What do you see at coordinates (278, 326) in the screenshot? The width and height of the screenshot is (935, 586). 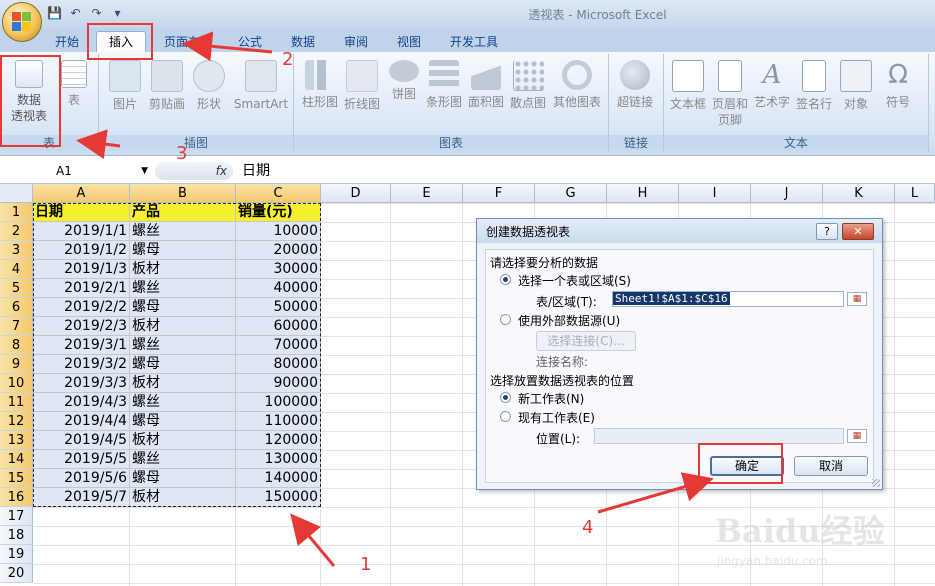 I see `table-cell: 60000` at bounding box center [278, 326].